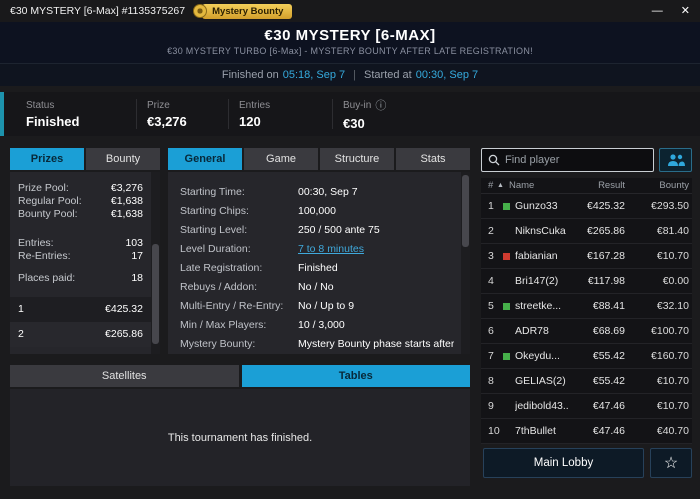  What do you see at coordinates (586, 206) in the screenshot?
I see `player-row: 1 Gunzo33 €425.32 €293.50` at bounding box center [586, 206].